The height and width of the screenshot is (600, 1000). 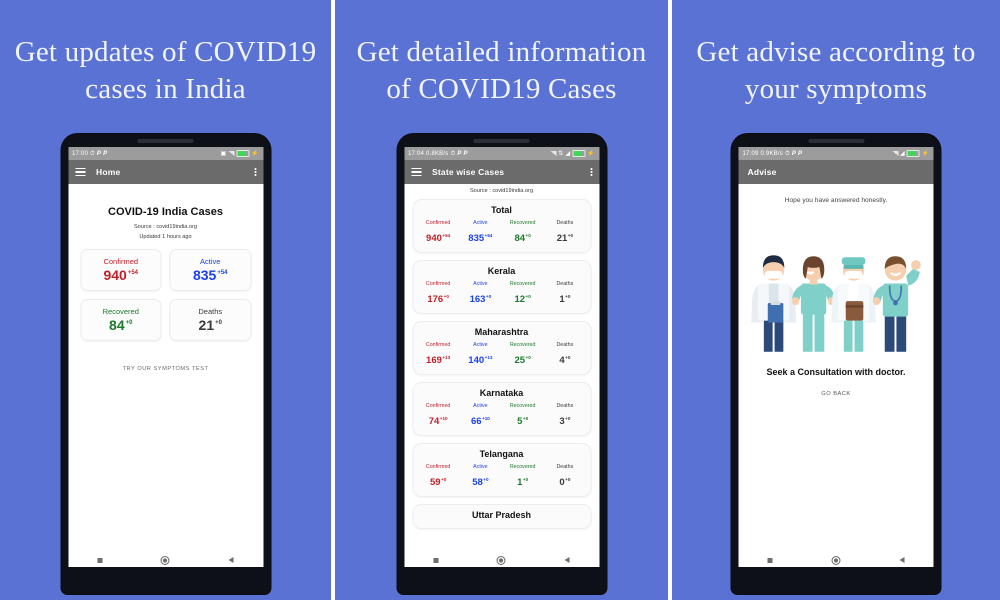 What do you see at coordinates (435, 482) in the screenshot?
I see `stat-value: 59` at bounding box center [435, 482].